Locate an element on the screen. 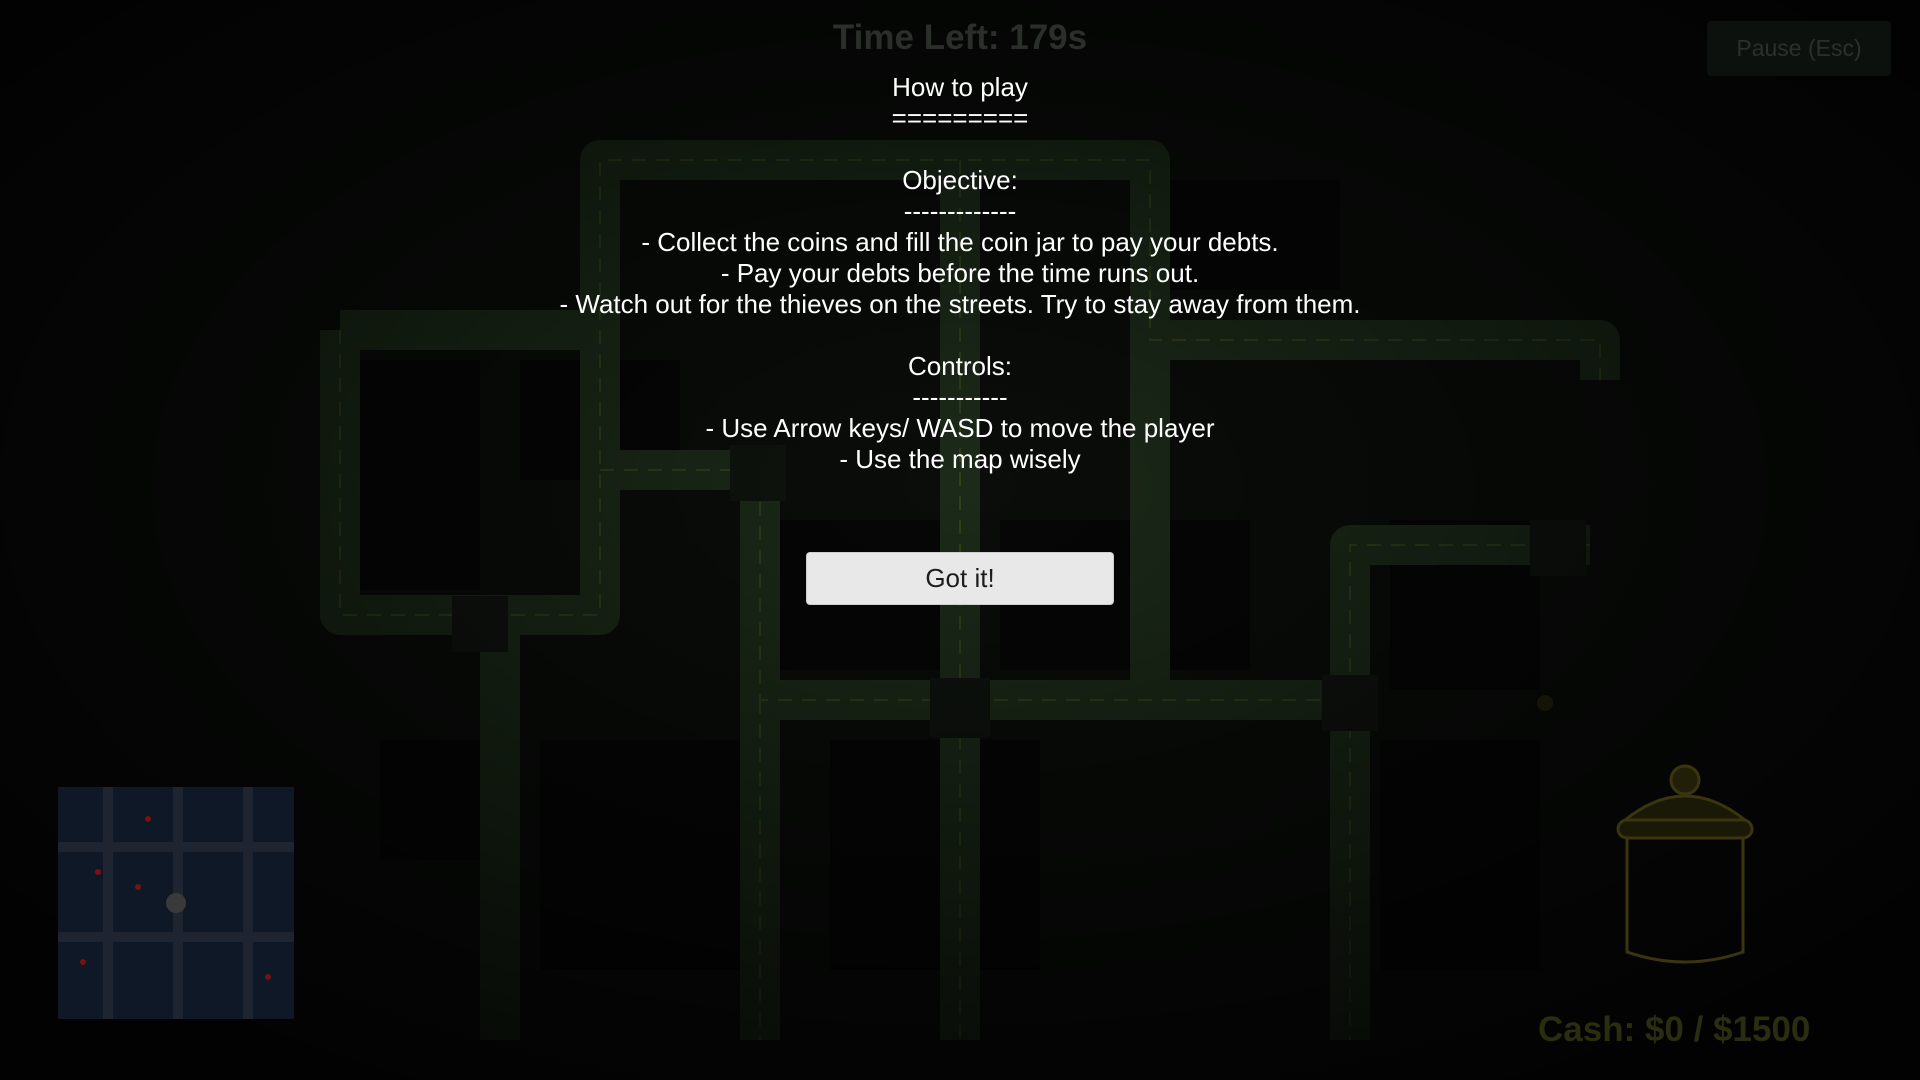  coin-jar-icon is located at coordinates (1685, 864).